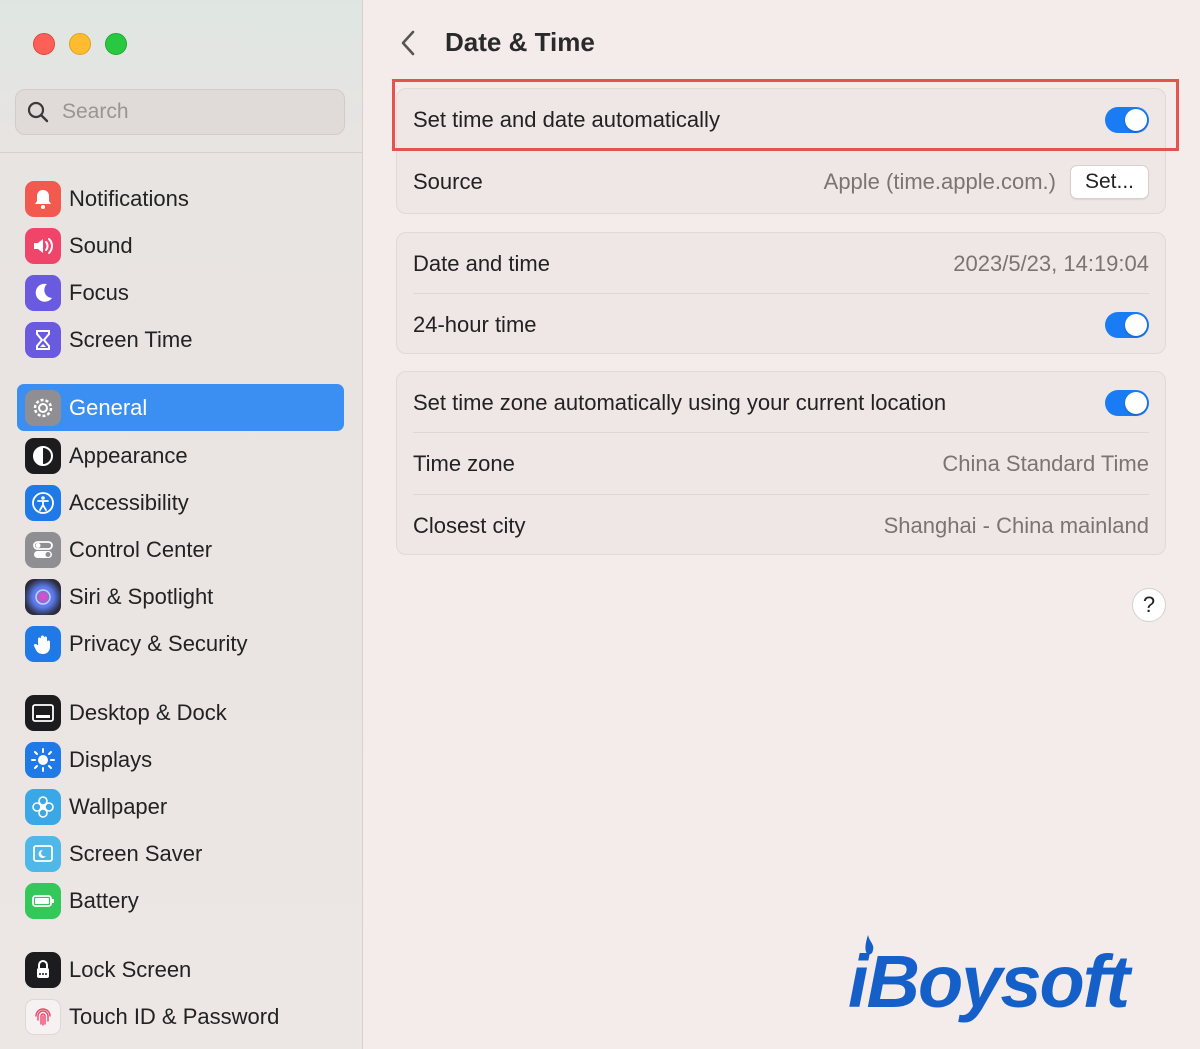 The width and height of the screenshot is (1200, 1049). I want to click on sidebar-item-wallpaper: Wallpaper, so click(180, 806).